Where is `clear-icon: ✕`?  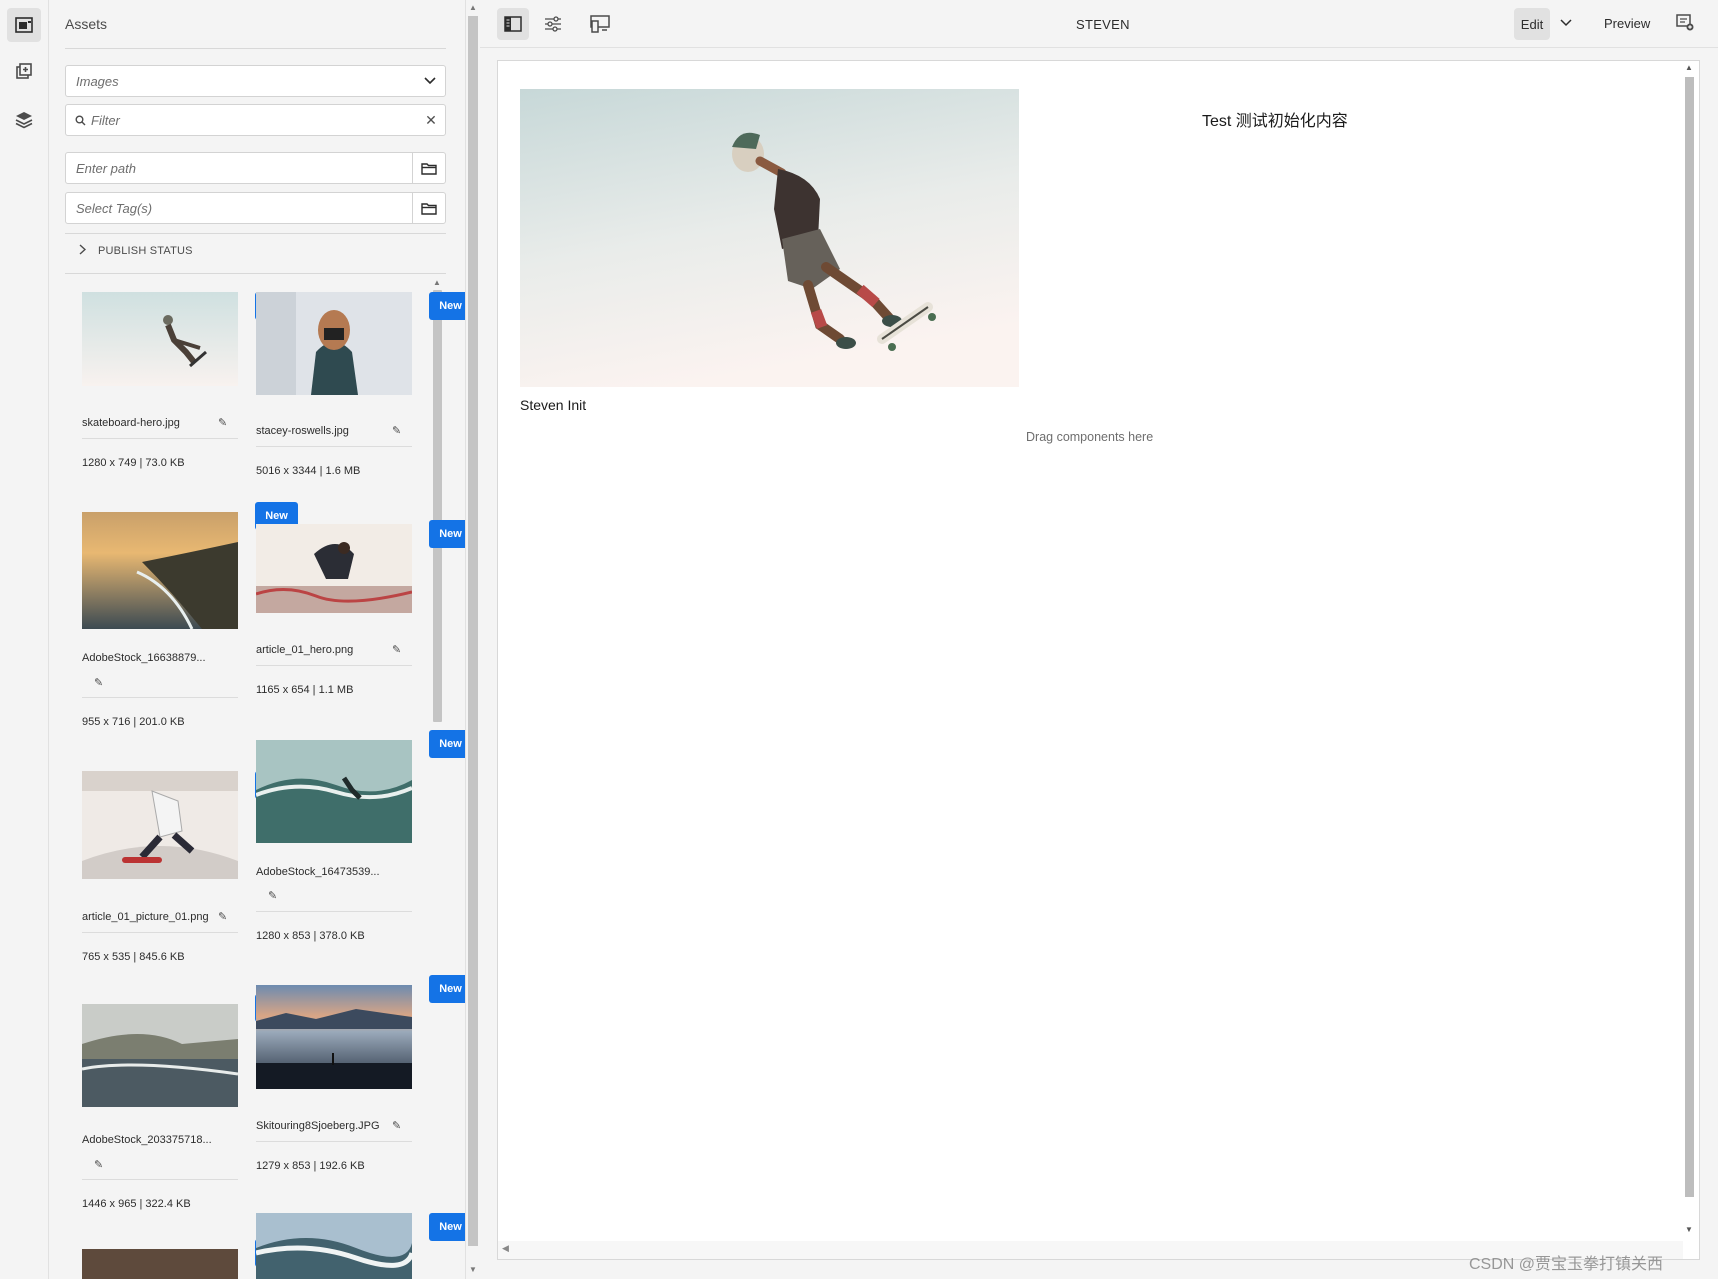
clear-icon: ✕ is located at coordinates (431, 120).